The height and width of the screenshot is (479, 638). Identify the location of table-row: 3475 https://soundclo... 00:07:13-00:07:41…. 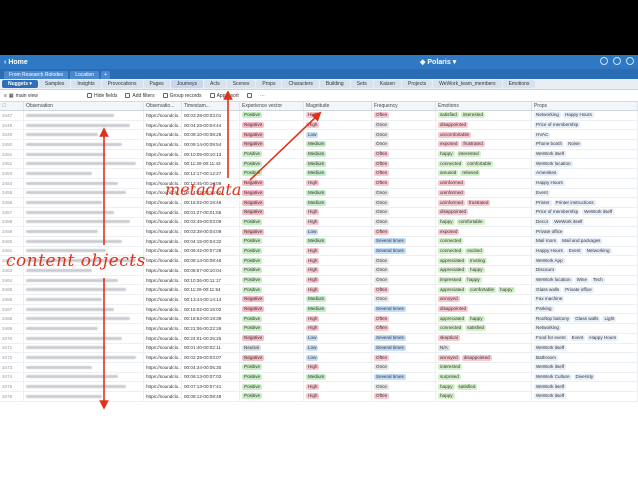
(319, 387).